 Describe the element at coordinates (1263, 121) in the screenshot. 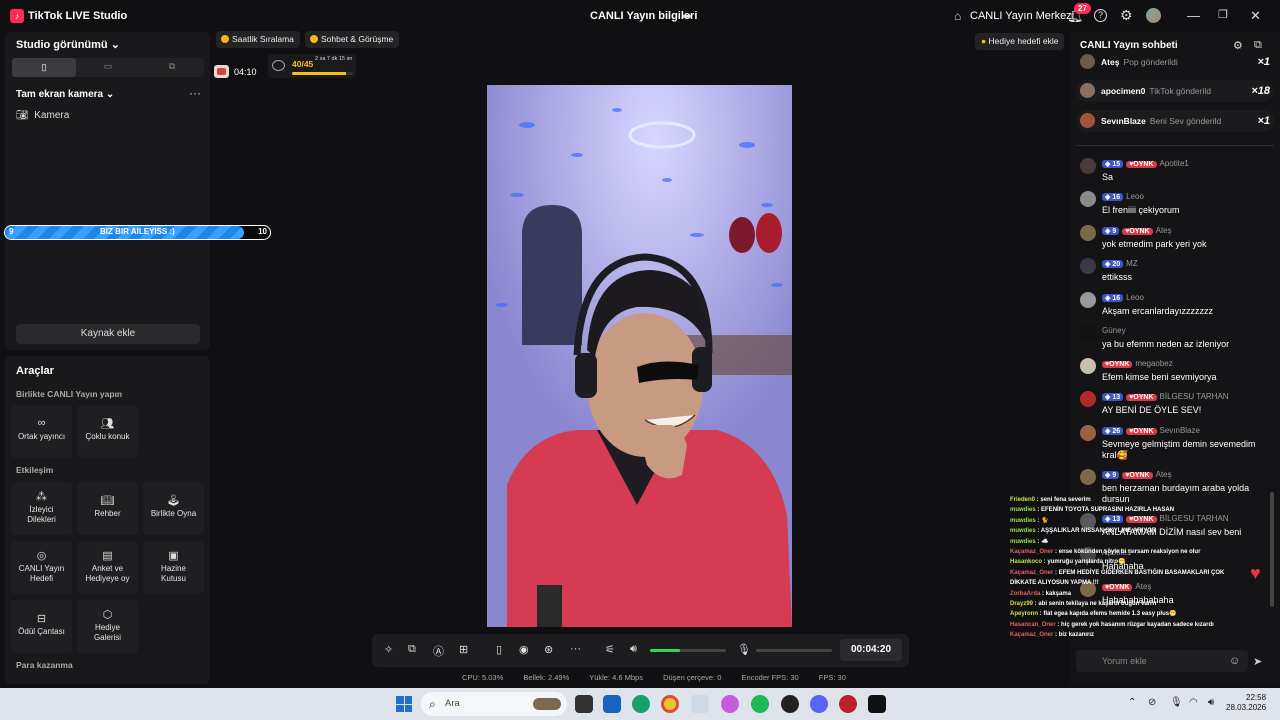

I see `gift-count: ×1` at that location.